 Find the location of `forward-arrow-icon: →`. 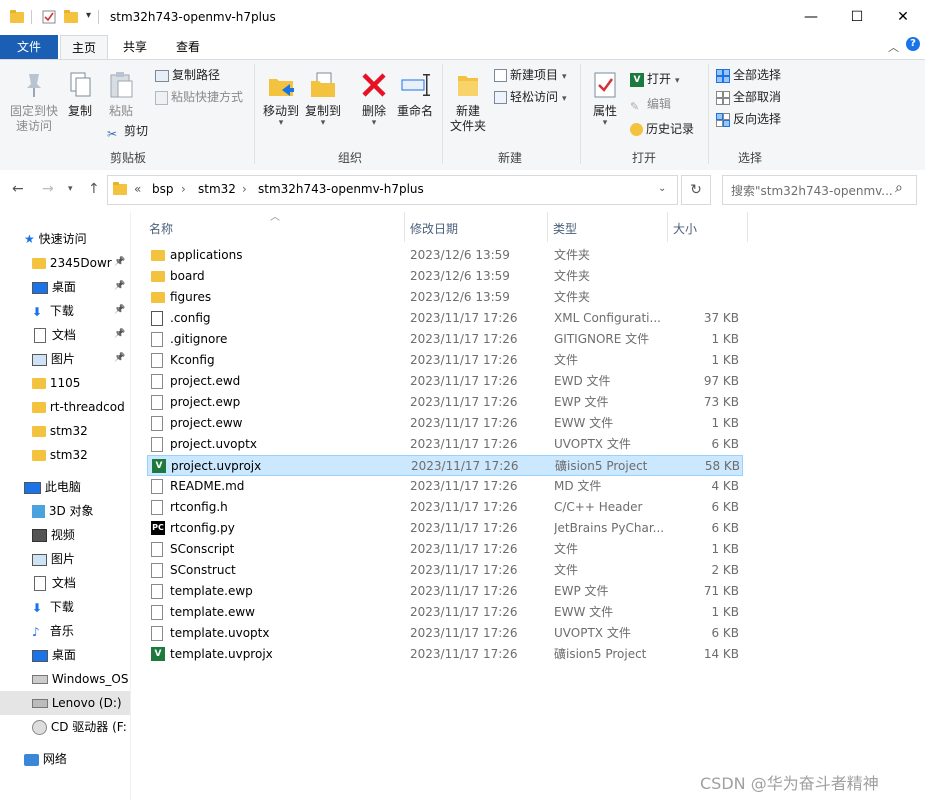

forward-arrow-icon: → is located at coordinates (48, 189).